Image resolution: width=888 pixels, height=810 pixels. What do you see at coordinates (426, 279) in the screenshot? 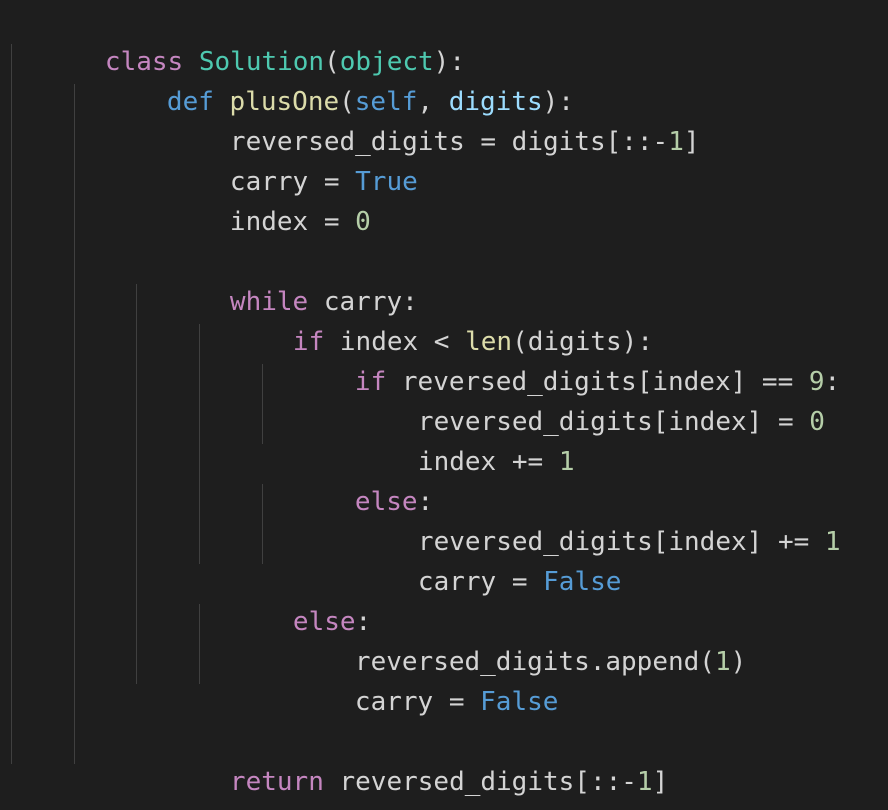
I see `code-line: while carry:` at bounding box center [426, 279].